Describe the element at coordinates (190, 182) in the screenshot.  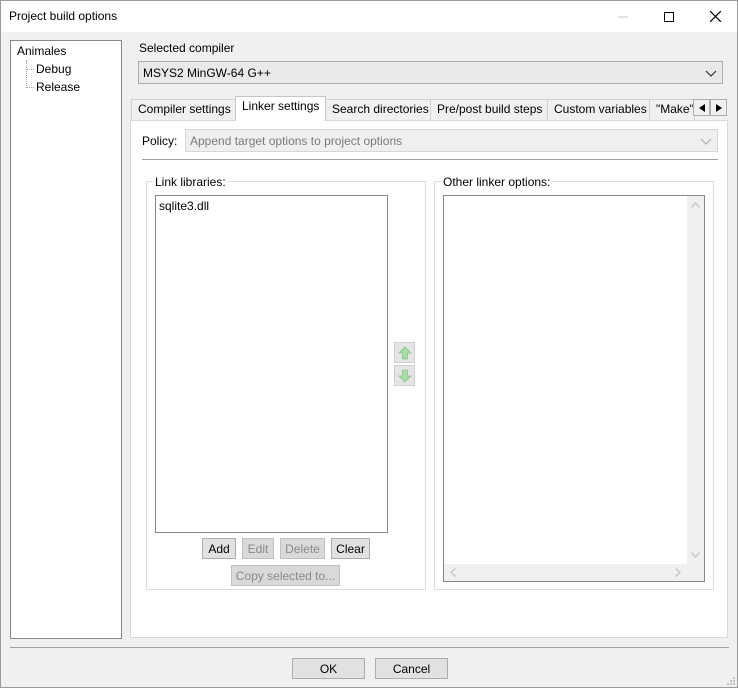
I see `link-libraries-title: Link libraries:` at that location.